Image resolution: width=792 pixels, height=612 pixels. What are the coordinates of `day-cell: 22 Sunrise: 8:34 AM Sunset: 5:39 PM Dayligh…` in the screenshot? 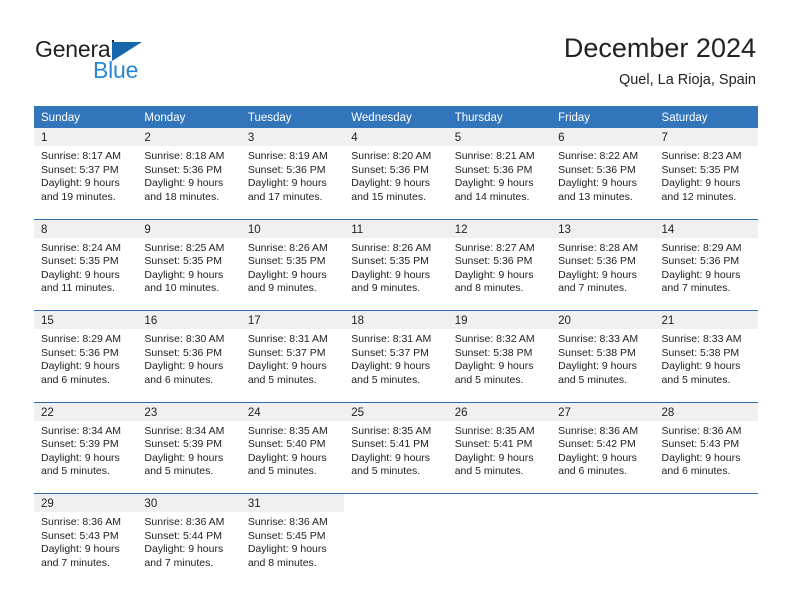 It's located at (86, 447).